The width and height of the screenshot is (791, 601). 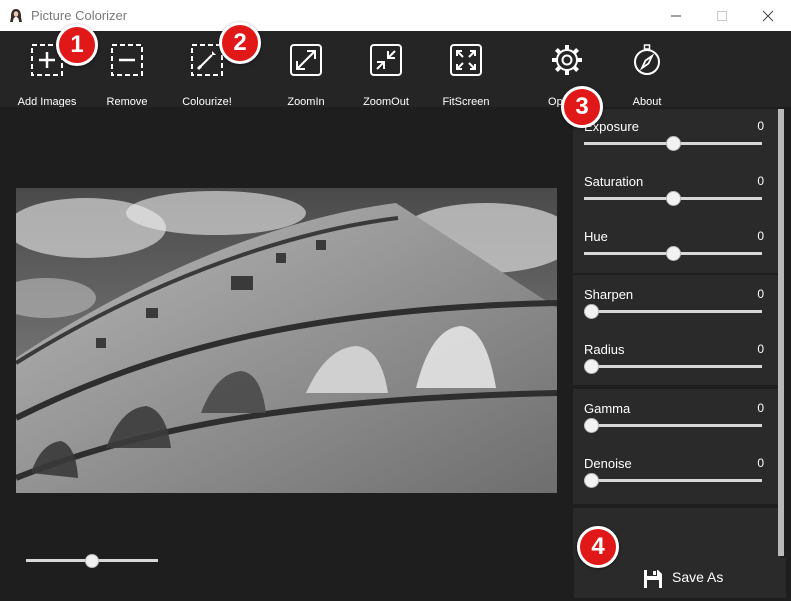 I want to click on sharpen-slider-track, so click(x=673, y=311).